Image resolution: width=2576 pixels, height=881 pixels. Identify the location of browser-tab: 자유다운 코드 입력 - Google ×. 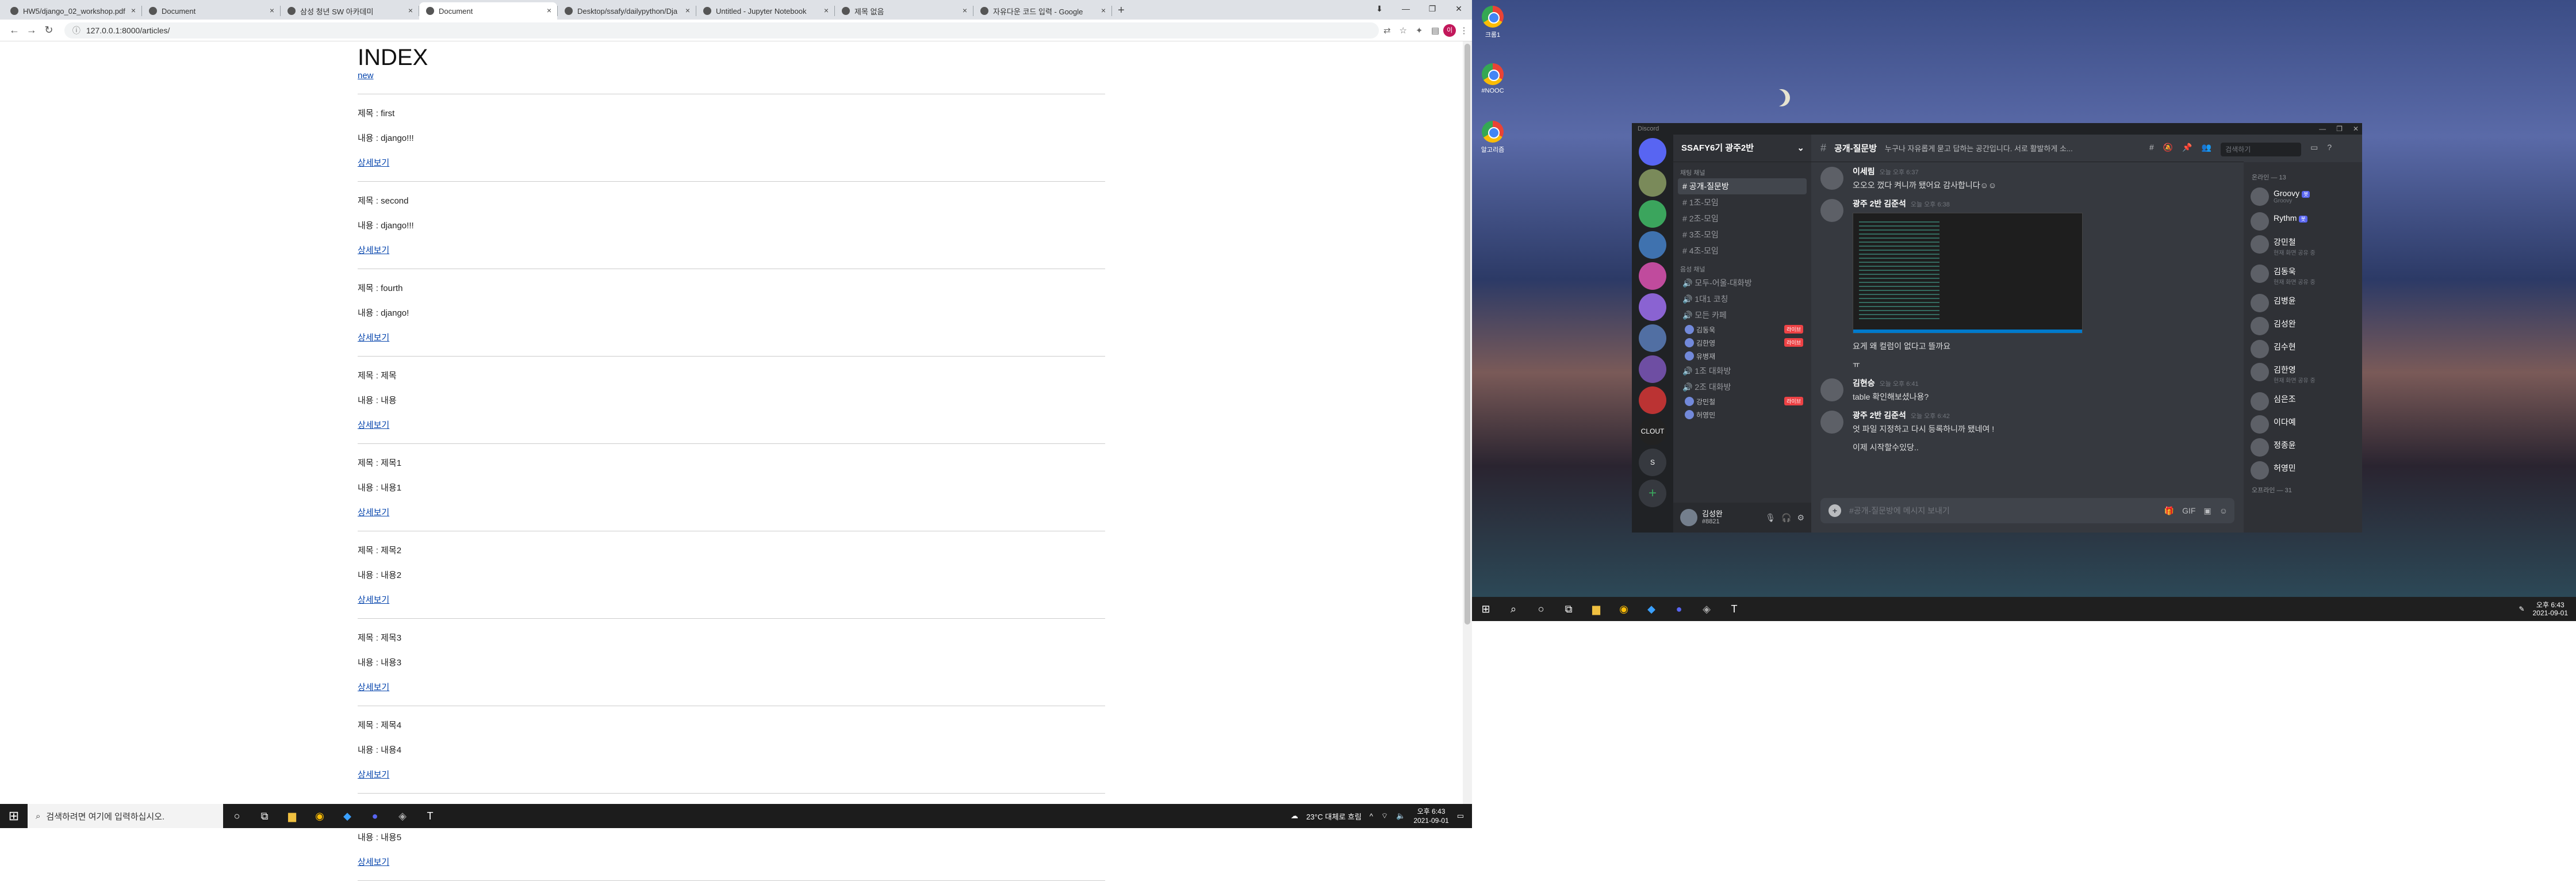
(1042, 11).